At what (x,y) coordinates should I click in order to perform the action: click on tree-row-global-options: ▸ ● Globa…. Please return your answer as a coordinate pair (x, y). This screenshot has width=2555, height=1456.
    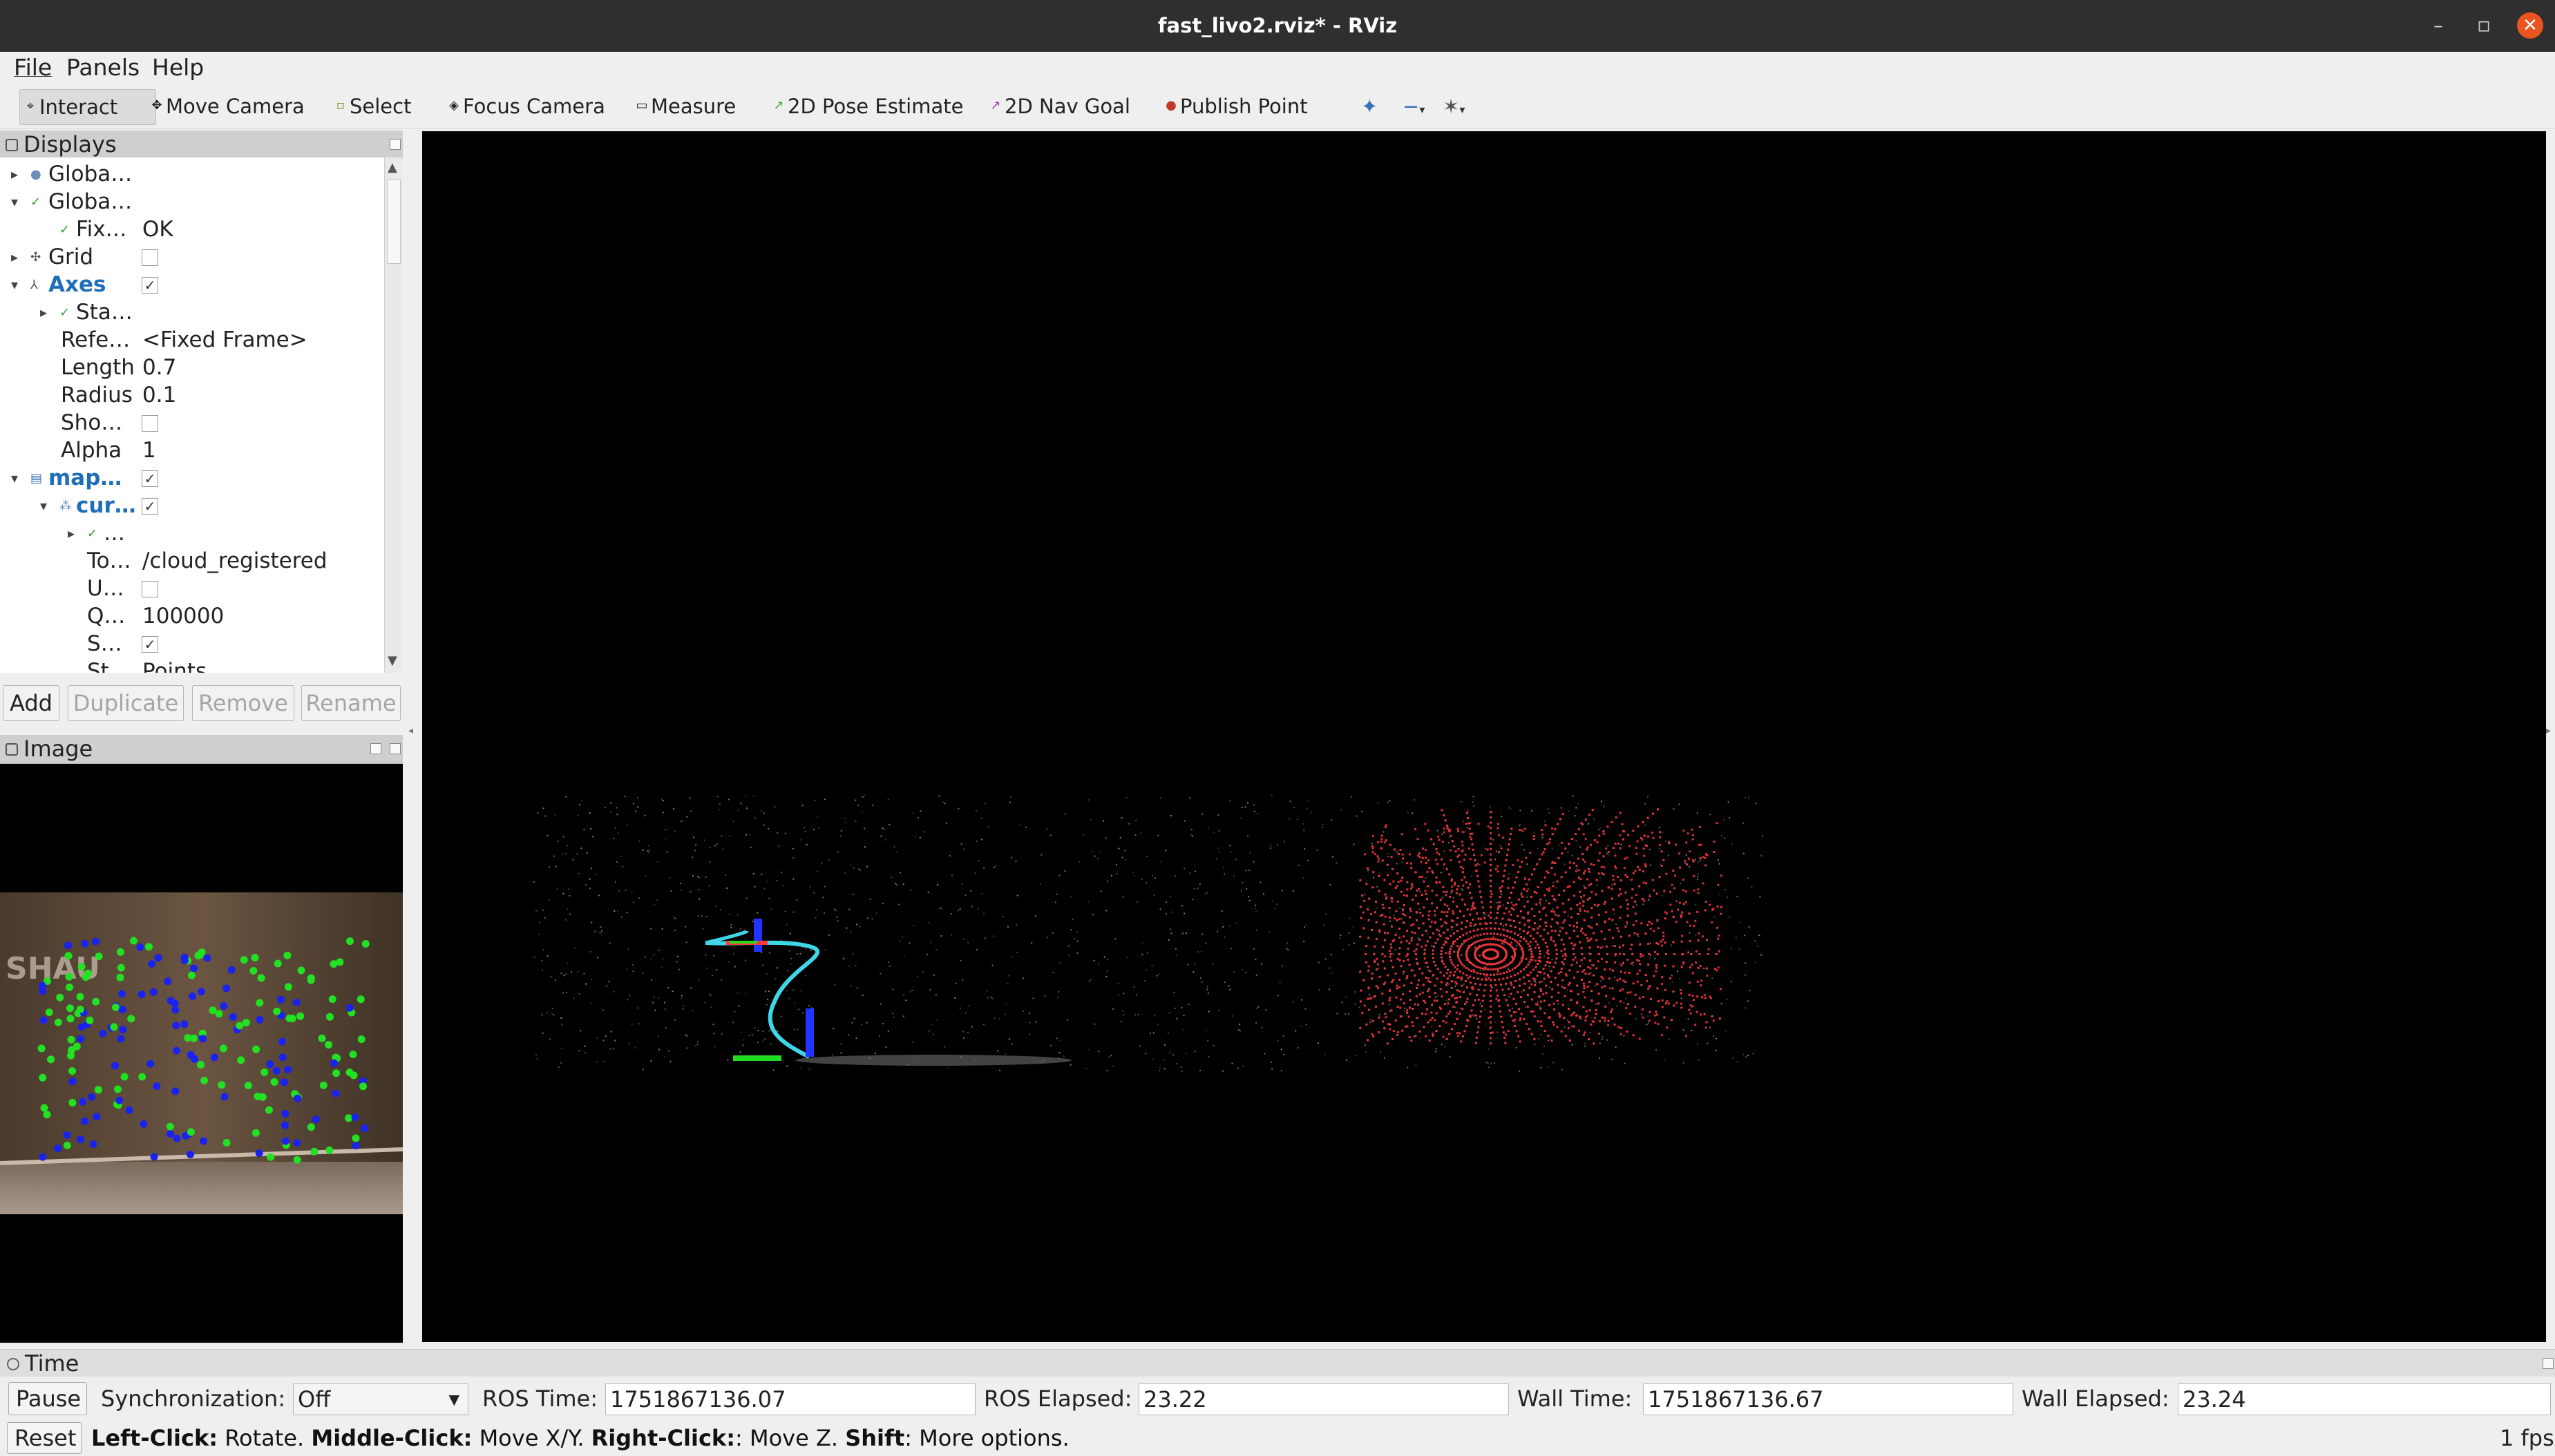
    Looking at the image, I should click on (192, 174).